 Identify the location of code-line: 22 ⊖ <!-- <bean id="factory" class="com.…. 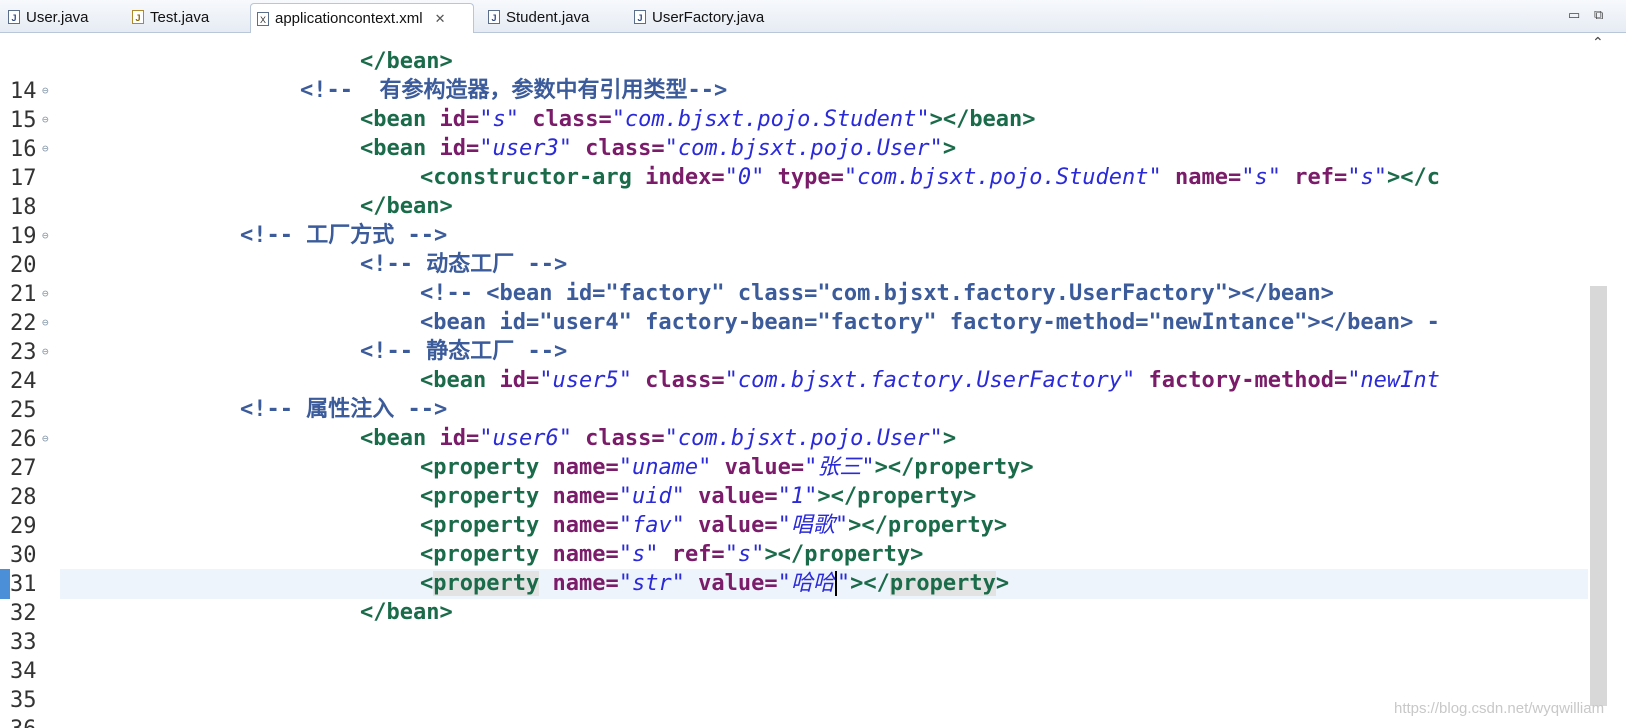
(794, 307).